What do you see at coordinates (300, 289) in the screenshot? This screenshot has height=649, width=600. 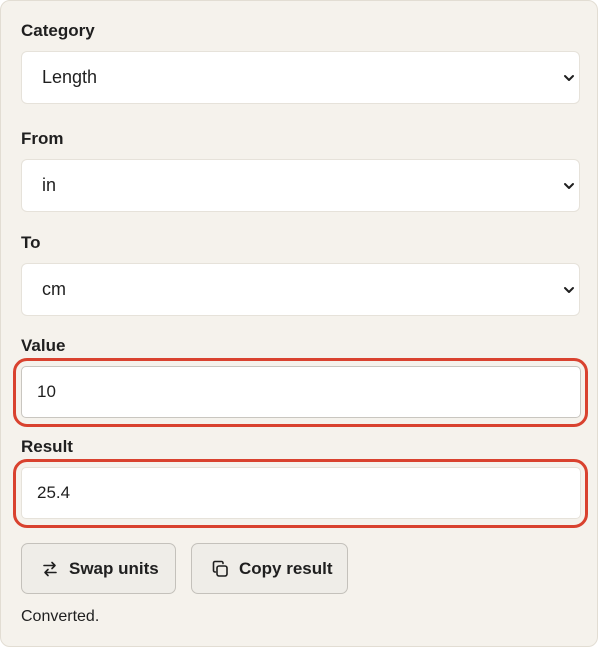 I see `to-unit-select: cm` at bounding box center [300, 289].